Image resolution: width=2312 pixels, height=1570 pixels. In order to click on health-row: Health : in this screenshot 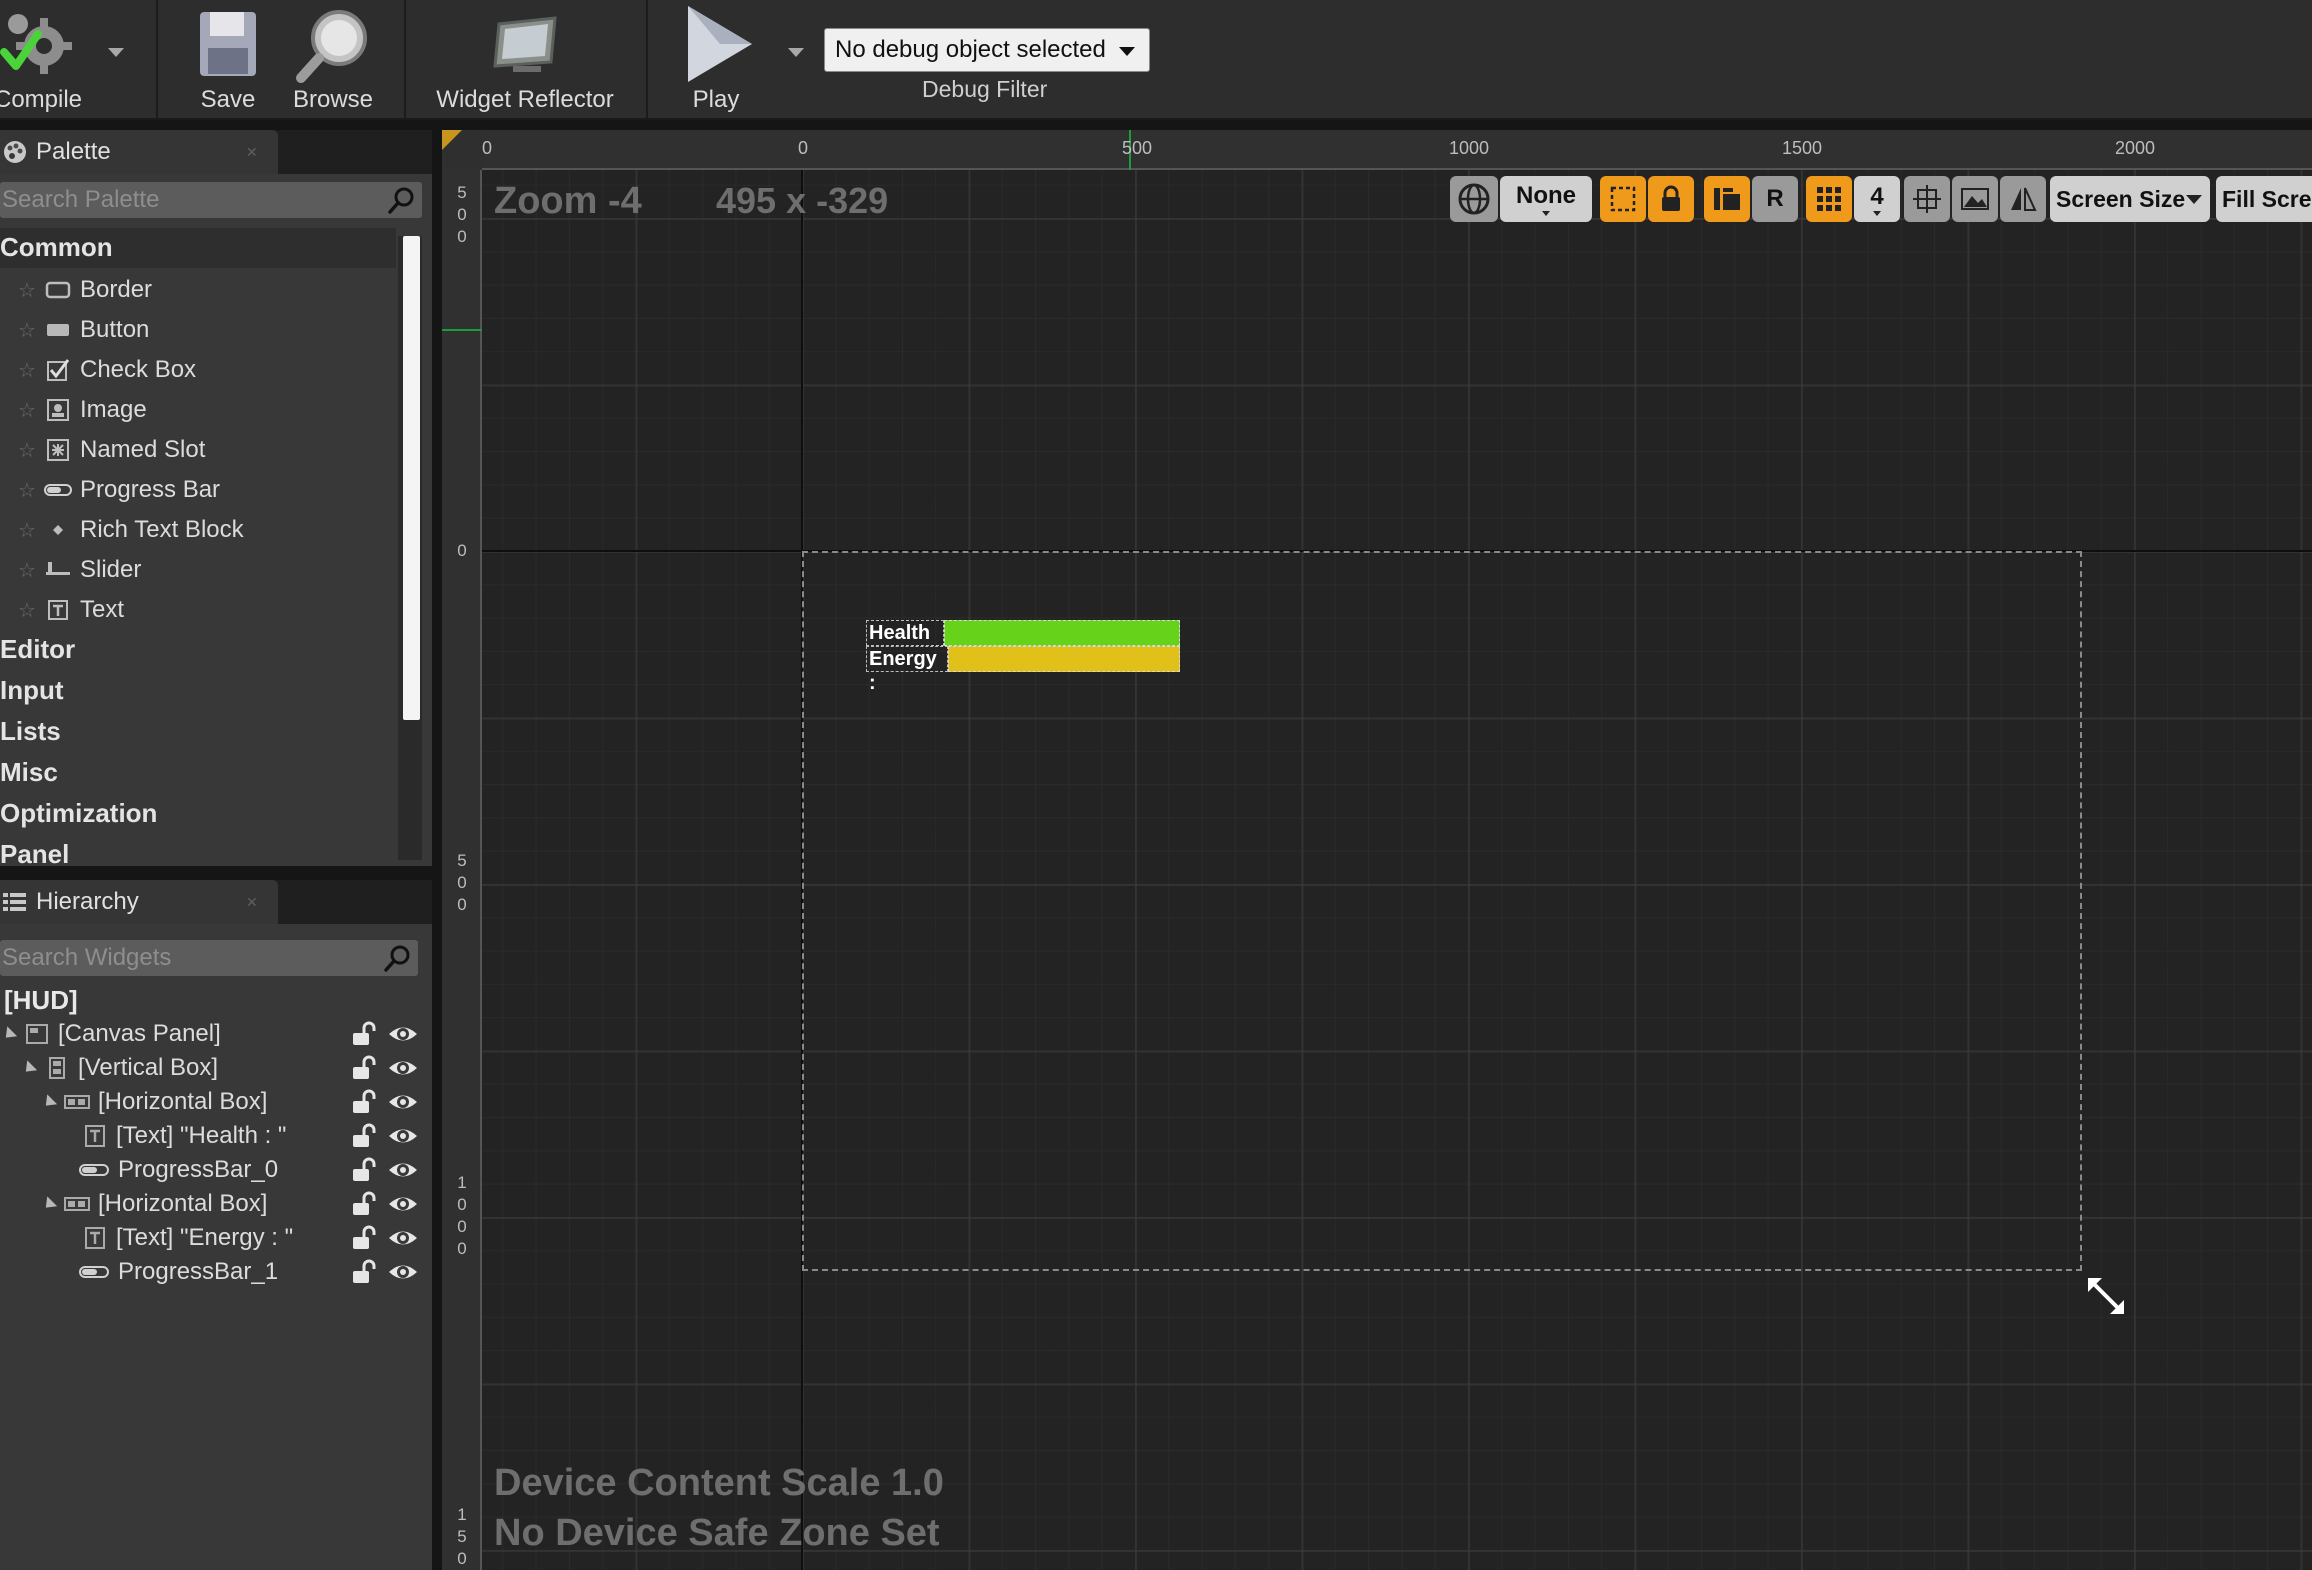, I will do `click(1023, 644)`.